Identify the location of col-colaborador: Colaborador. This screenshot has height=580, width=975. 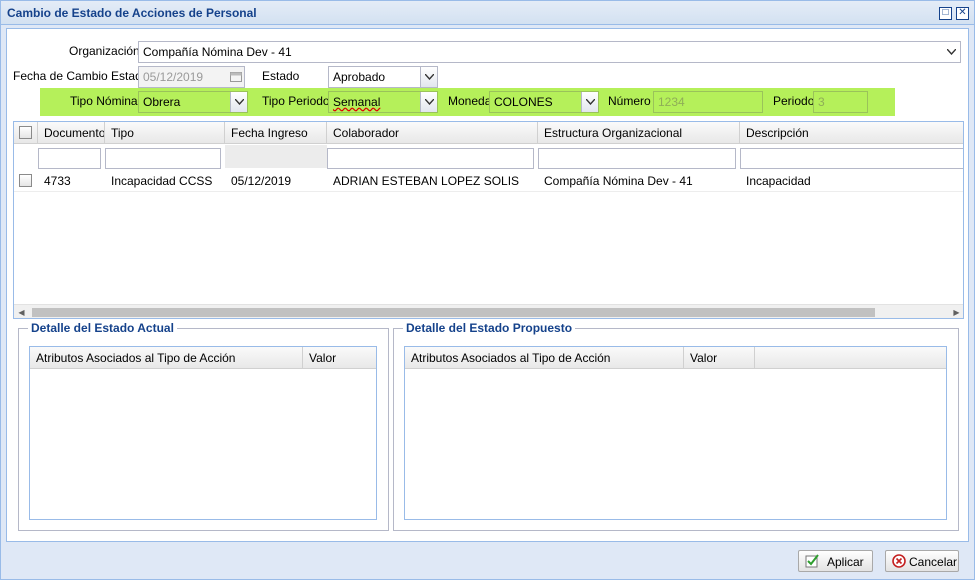
(432, 133).